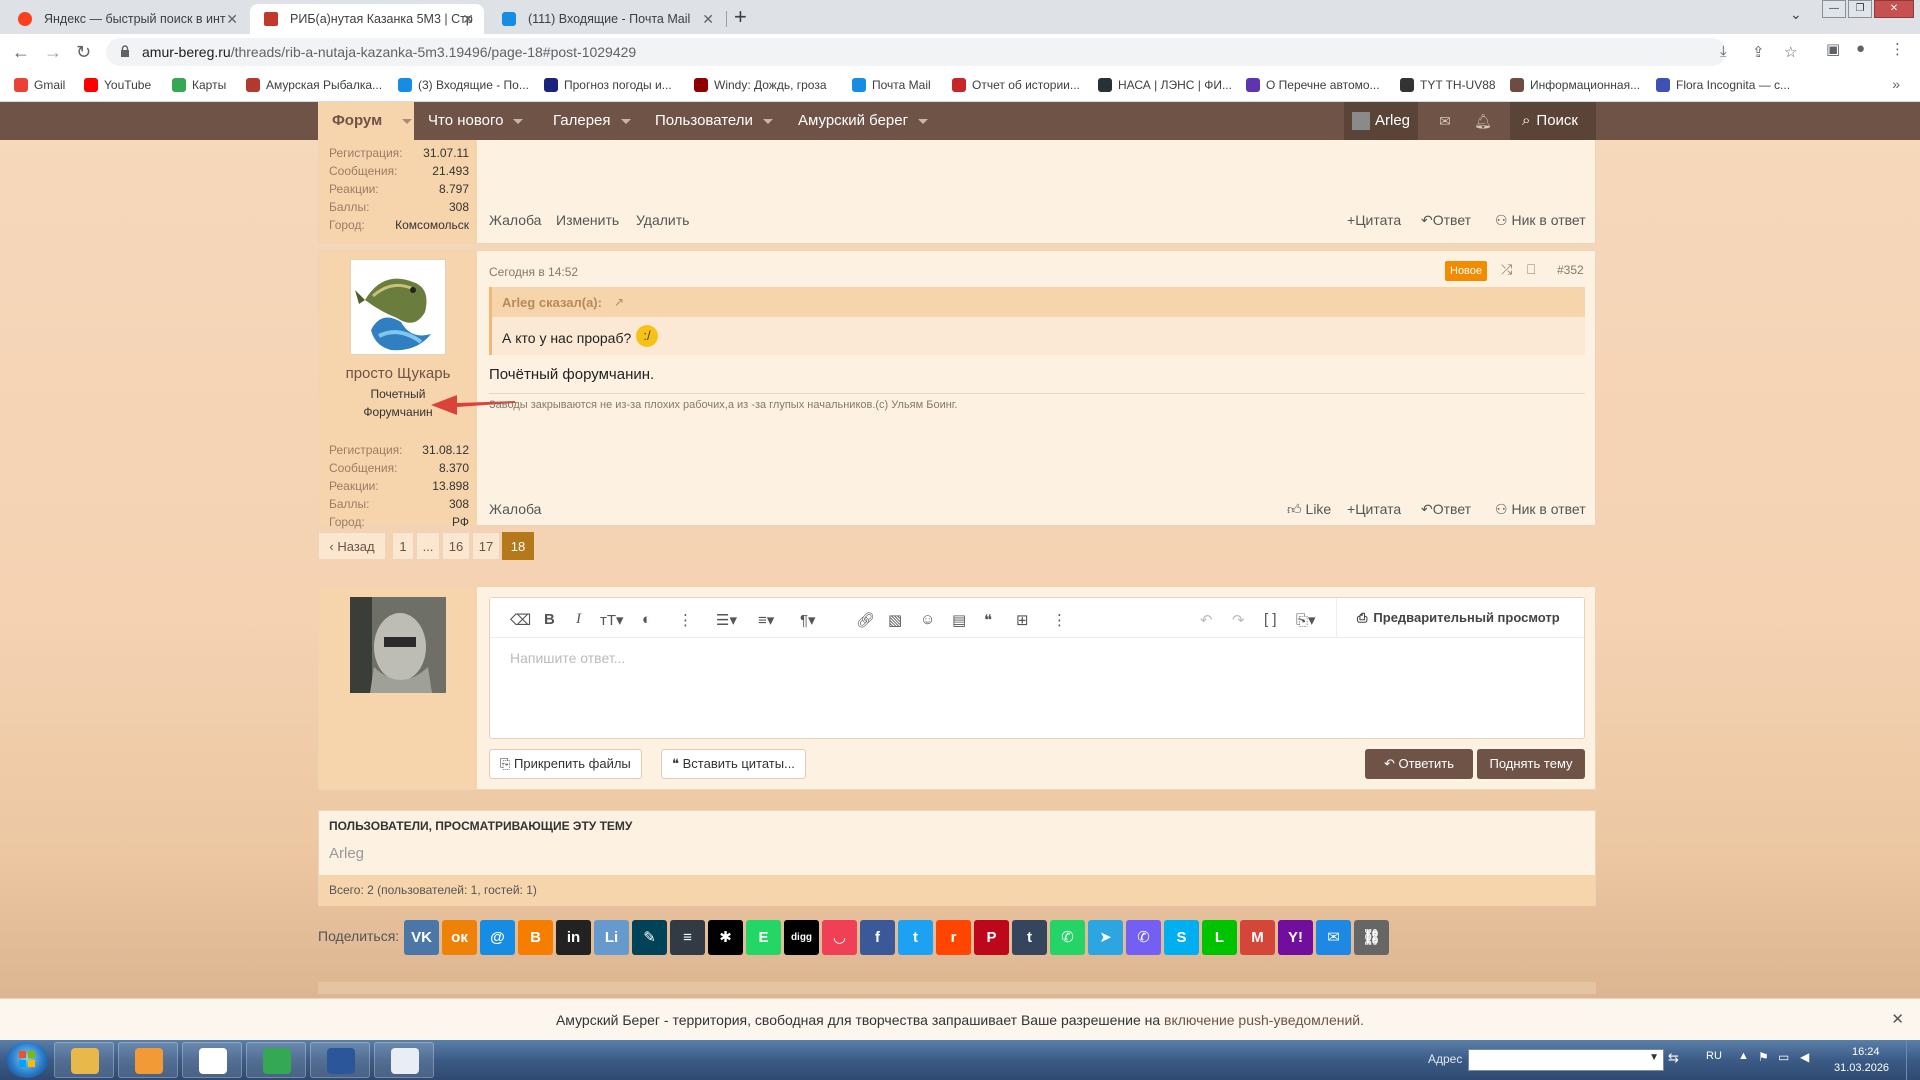 Image resolution: width=1920 pixels, height=1080 pixels. What do you see at coordinates (1295, 937) in the screenshot?
I see `yahoo-icon: Y!` at bounding box center [1295, 937].